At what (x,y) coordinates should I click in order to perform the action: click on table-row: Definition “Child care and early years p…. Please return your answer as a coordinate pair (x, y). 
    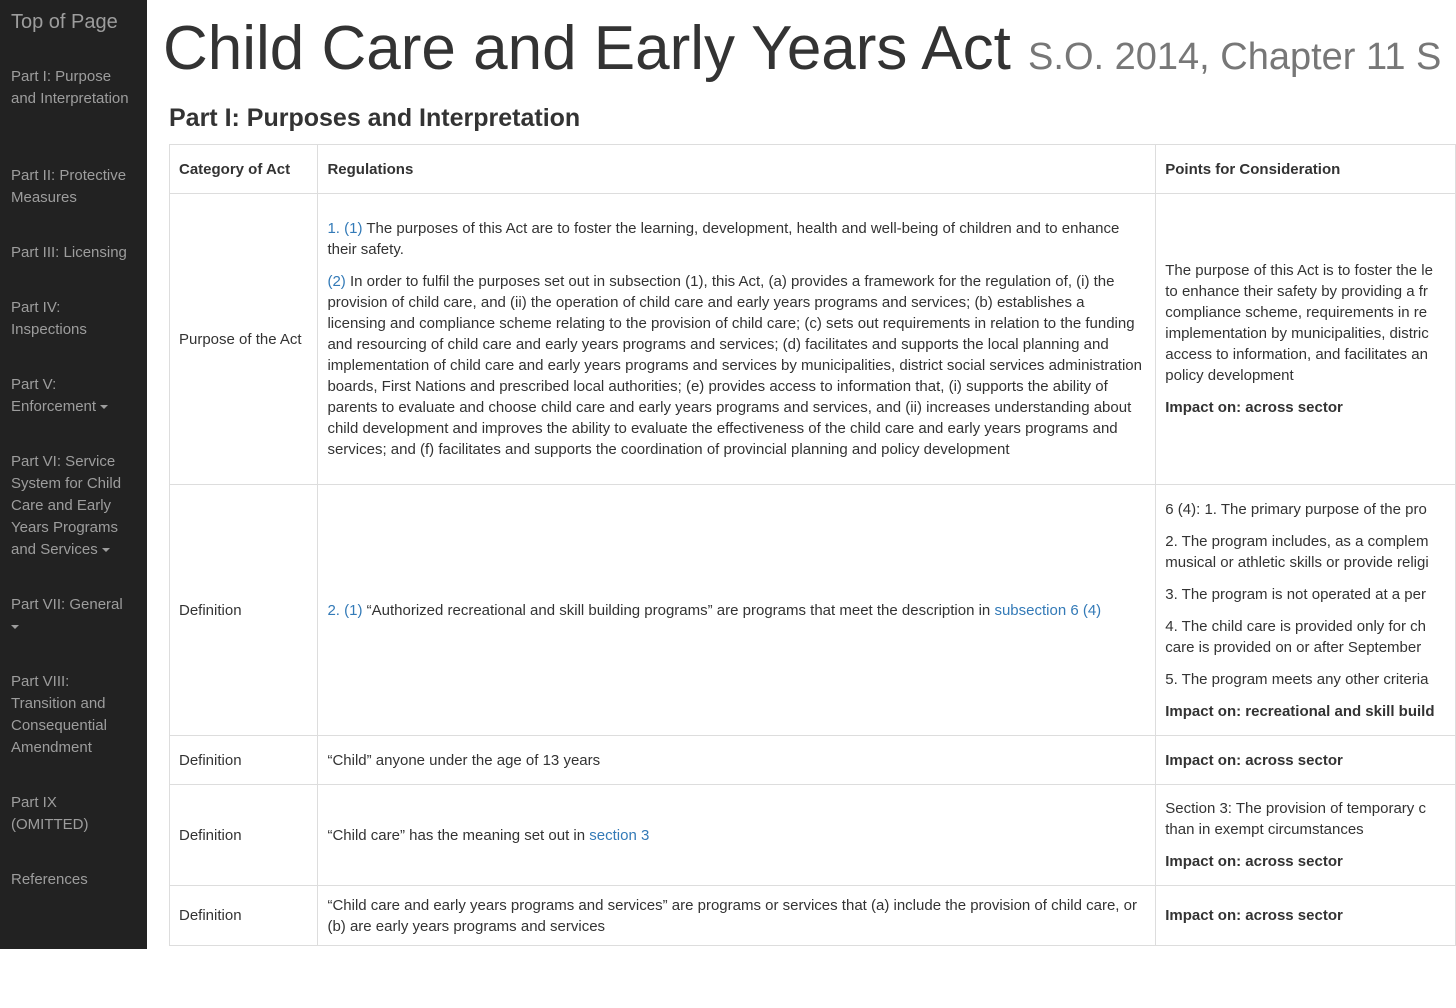
    Looking at the image, I should click on (812, 915).